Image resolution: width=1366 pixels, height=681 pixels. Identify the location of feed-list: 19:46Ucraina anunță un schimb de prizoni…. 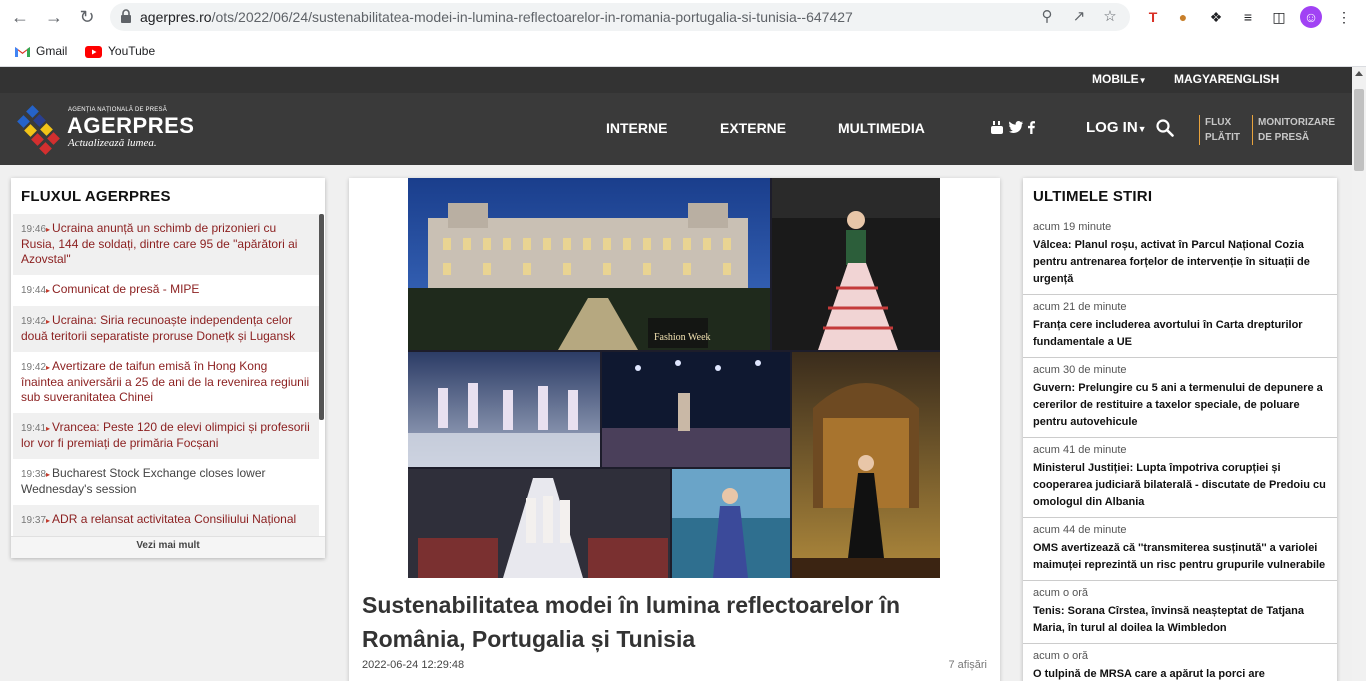
(166, 375).